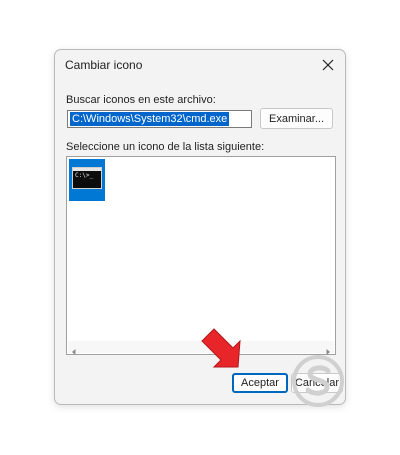 Image resolution: width=400 pixels, height=455 pixels. What do you see at coordinates (318, 381) in the screenshot?
I see `watermark-logo-icon` at bounding box center [318, 381].